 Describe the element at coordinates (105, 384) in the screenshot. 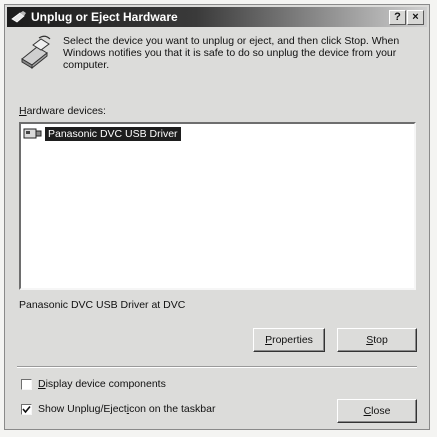

I see `display-components-label-rest: isplay device components` at that location.